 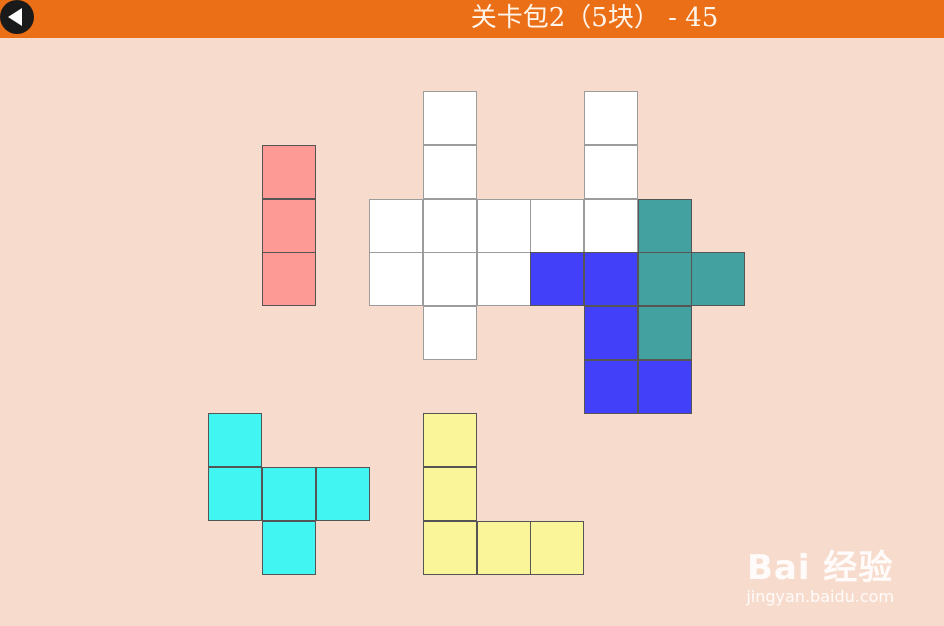 I want to click on watermark-logo: Bai 经验, so click(x=820, y=568).